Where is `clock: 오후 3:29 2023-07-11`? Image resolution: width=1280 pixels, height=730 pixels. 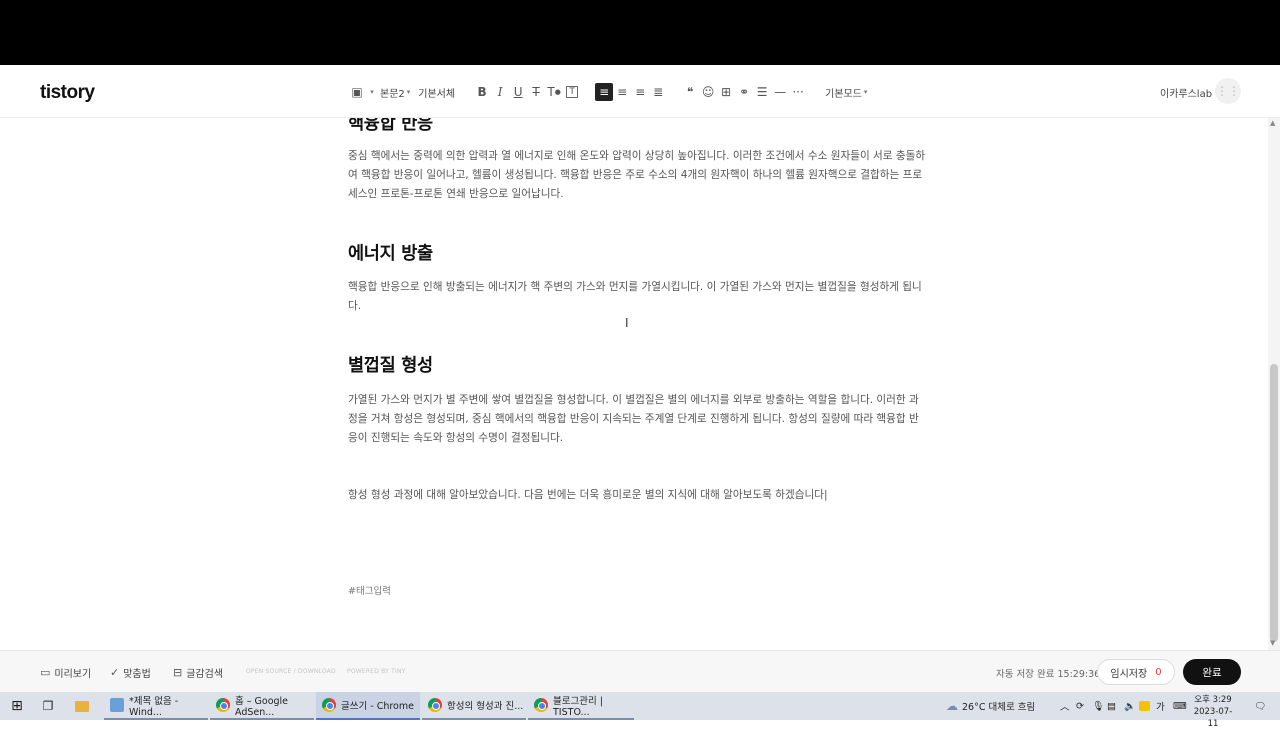
clock: 오후 3:29 2023-07-11 is located at coordinates (1213, 712).